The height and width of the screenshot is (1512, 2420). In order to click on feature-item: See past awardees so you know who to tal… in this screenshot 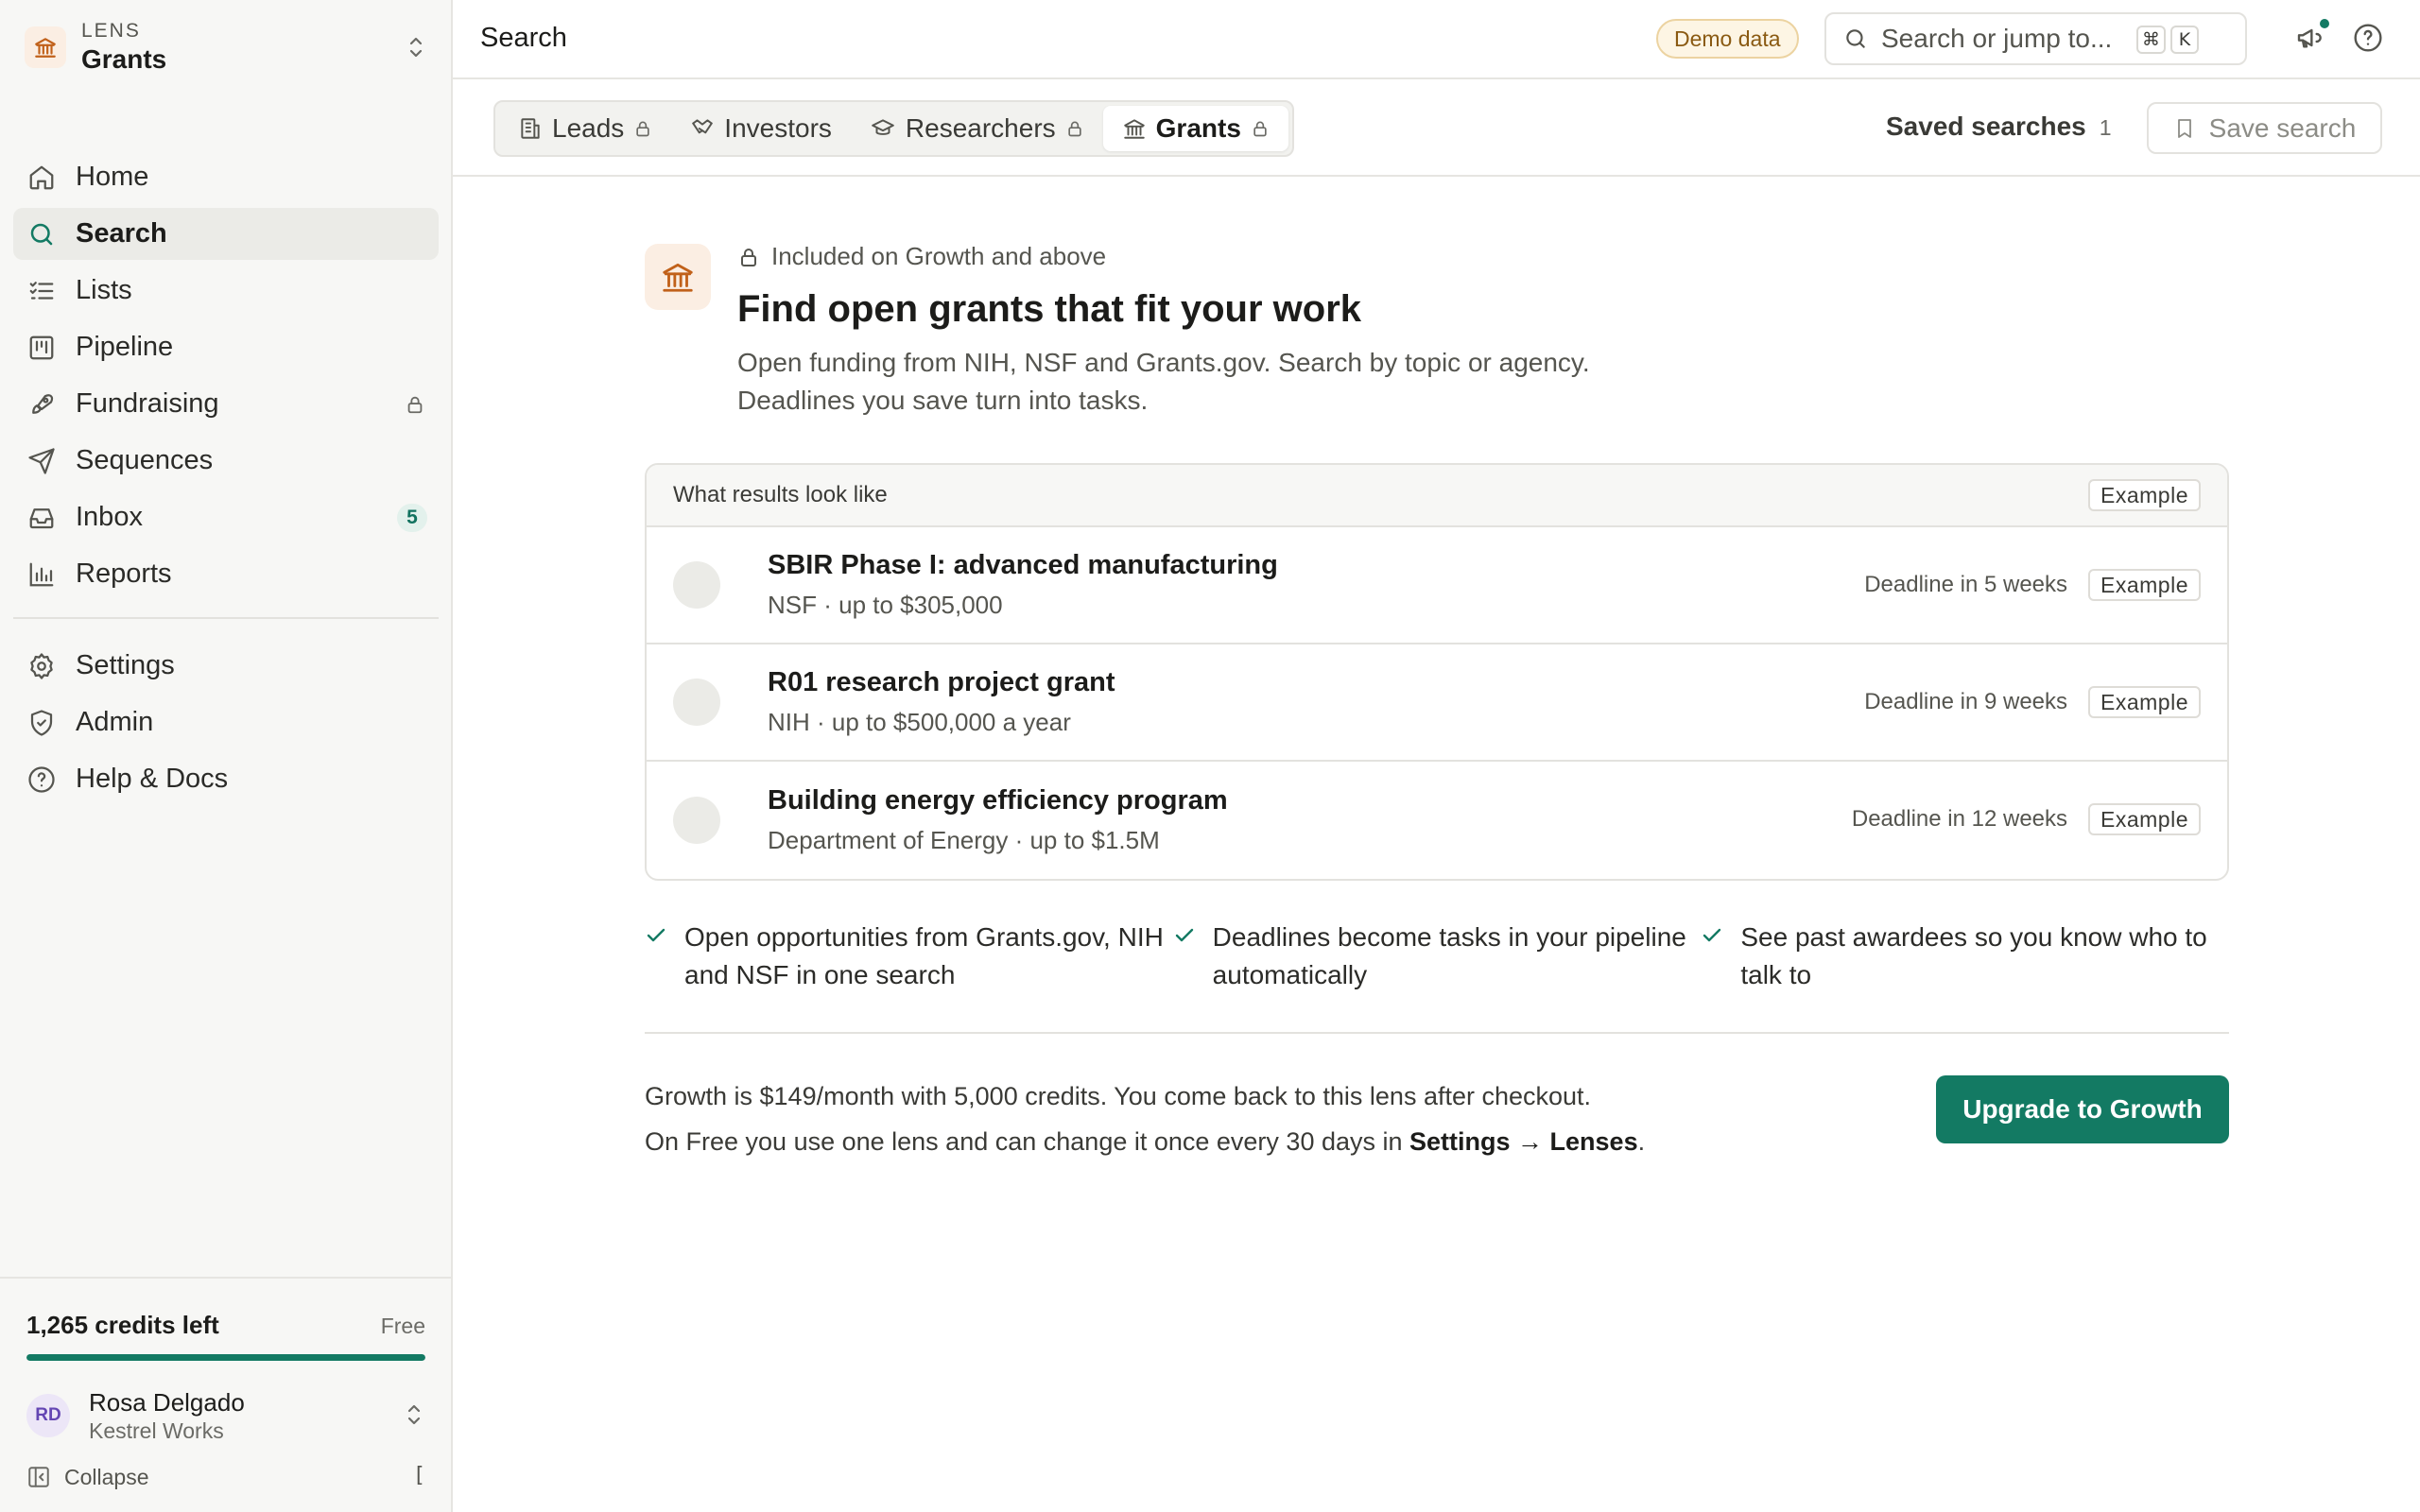, I will do `click(1965, 956)`.